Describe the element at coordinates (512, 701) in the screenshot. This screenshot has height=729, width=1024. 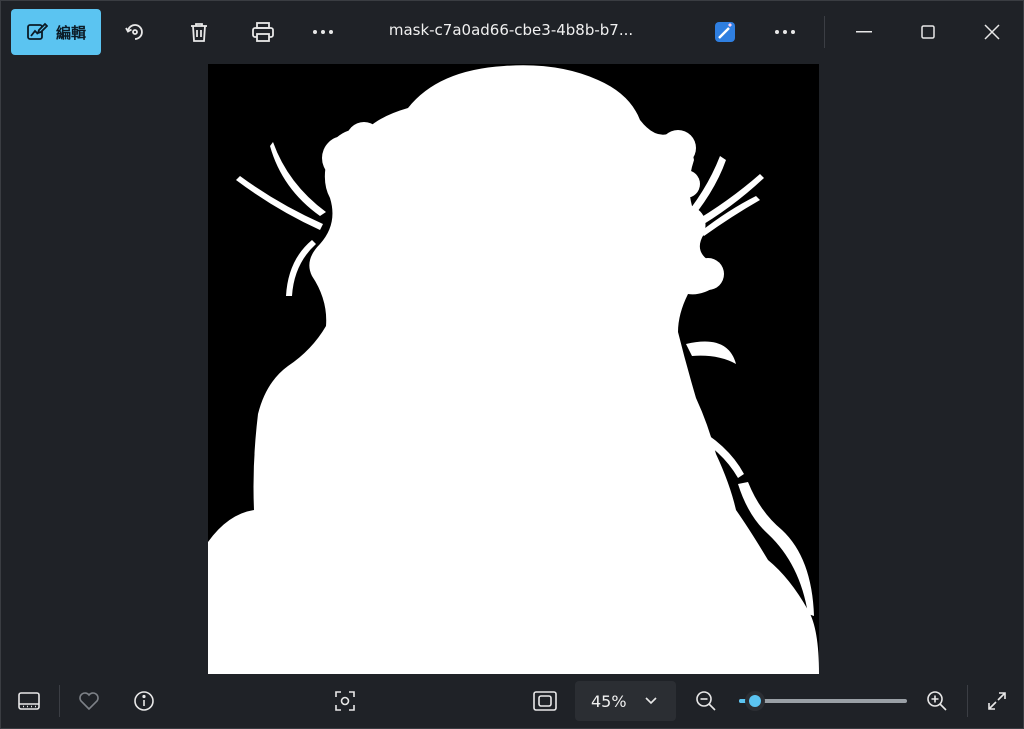
I see `bottom-bar: 45%` at that location.